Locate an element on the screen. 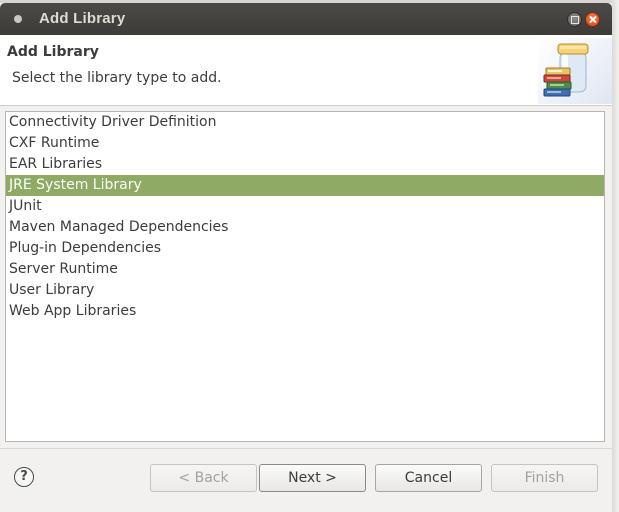 This screenshot has width=619, height=512. list-item: Maven Managed Dependencies is located at coordinates (305, 227).